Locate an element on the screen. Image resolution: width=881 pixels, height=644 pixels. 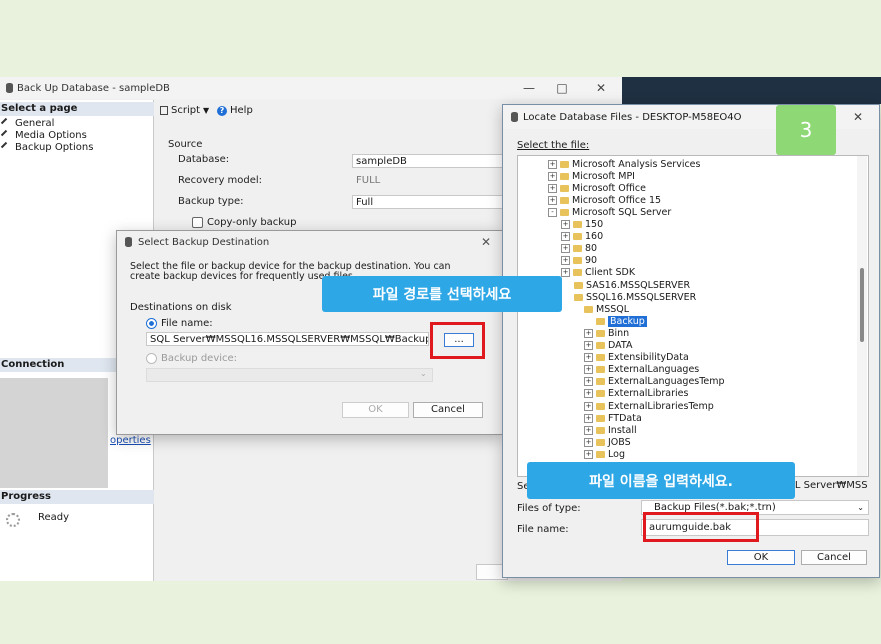
progress-spinner-icon is located at coordinates (13, 520).